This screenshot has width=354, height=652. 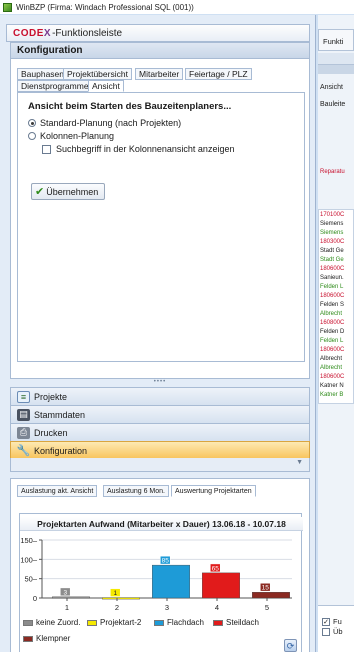 What do you see at coordinates (267, 607) in the screenshot?
I see `x-tick-label: 5` at bounding box center [267, 607].